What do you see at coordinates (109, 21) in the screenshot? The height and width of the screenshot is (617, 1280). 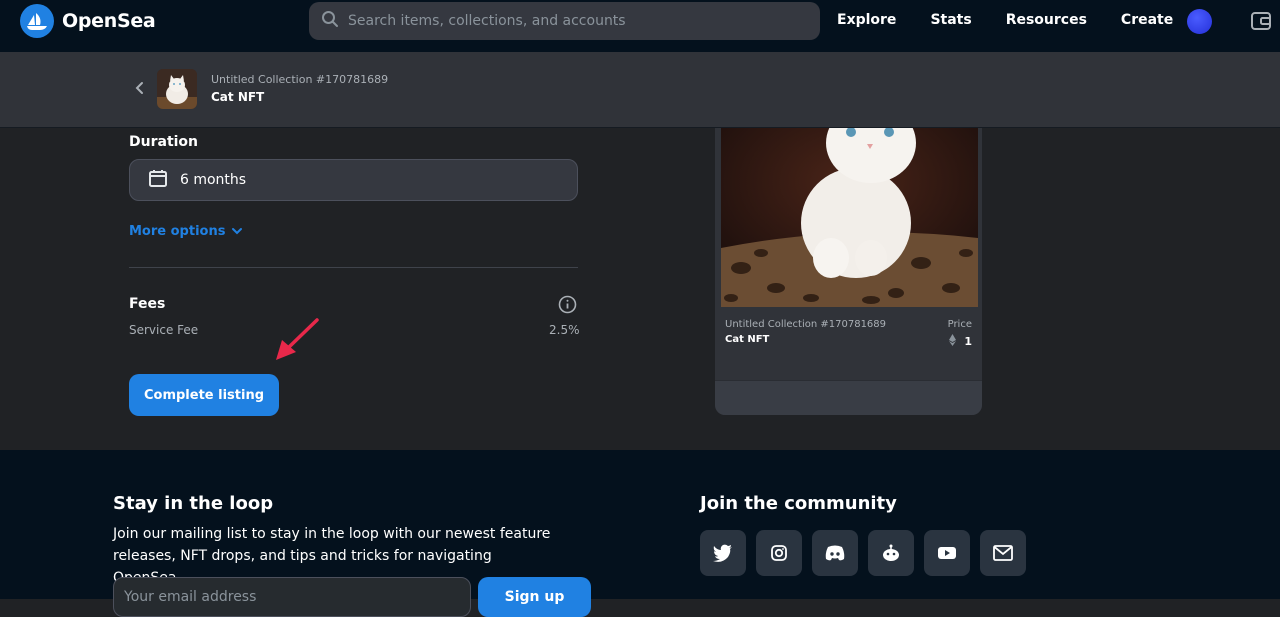 I see `logo-text: OpenSea` at bounding box center [109, 21].